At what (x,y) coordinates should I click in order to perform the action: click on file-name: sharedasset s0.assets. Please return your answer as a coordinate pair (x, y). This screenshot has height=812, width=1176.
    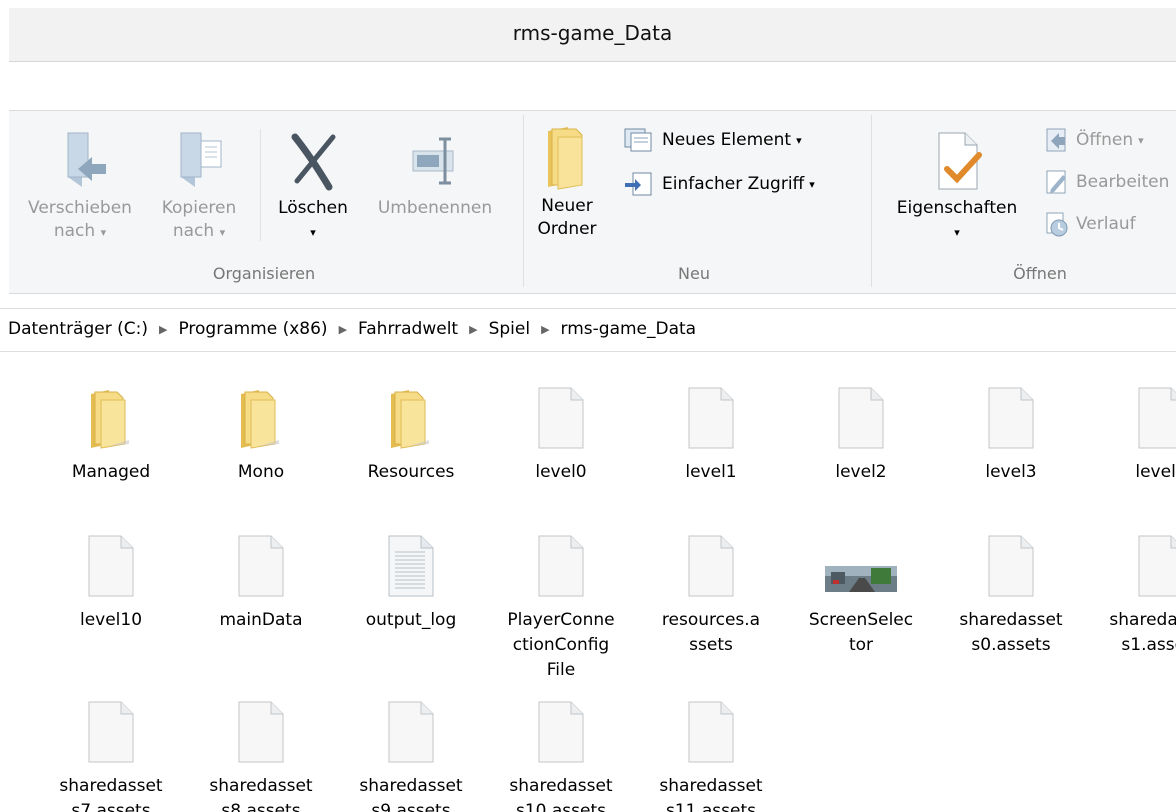
    Looking at the image, I should click on (1011, 632).